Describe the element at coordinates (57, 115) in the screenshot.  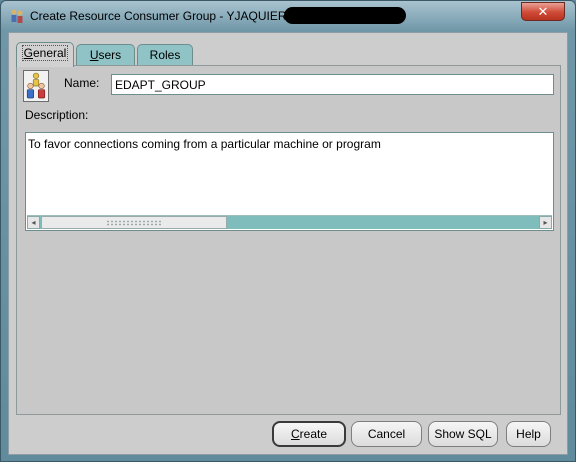
I see `description-label: Description:` at that location.